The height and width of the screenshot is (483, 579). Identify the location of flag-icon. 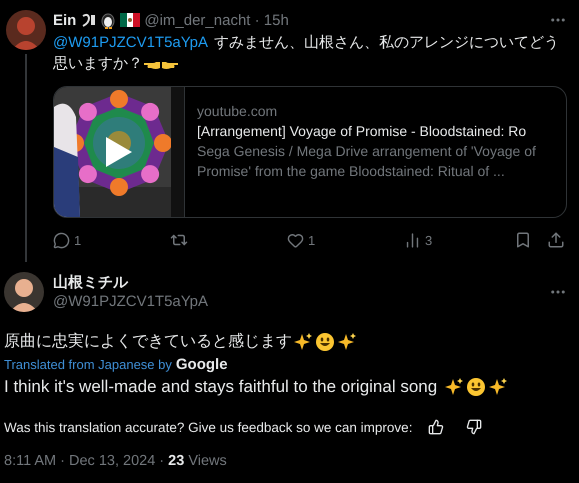
(130, 20).